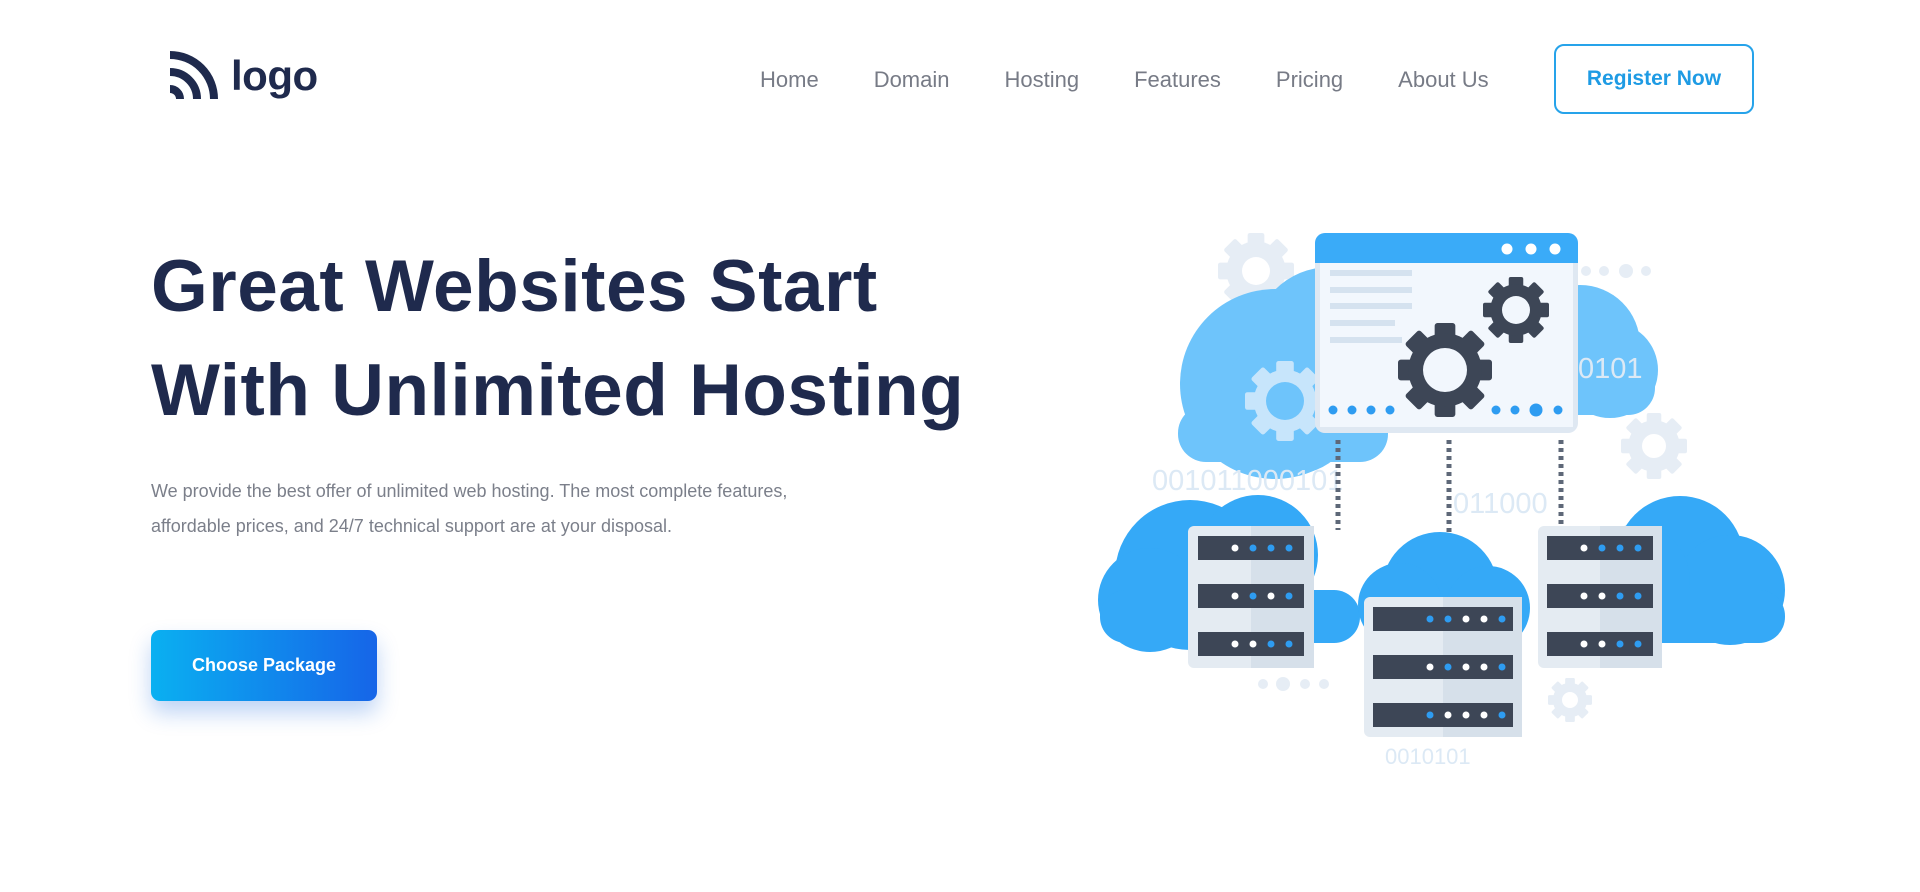 Image resolution: width=1920 pixels, height=892 pixels. I want to click on nav-domain: Domain, so click(912, 80).